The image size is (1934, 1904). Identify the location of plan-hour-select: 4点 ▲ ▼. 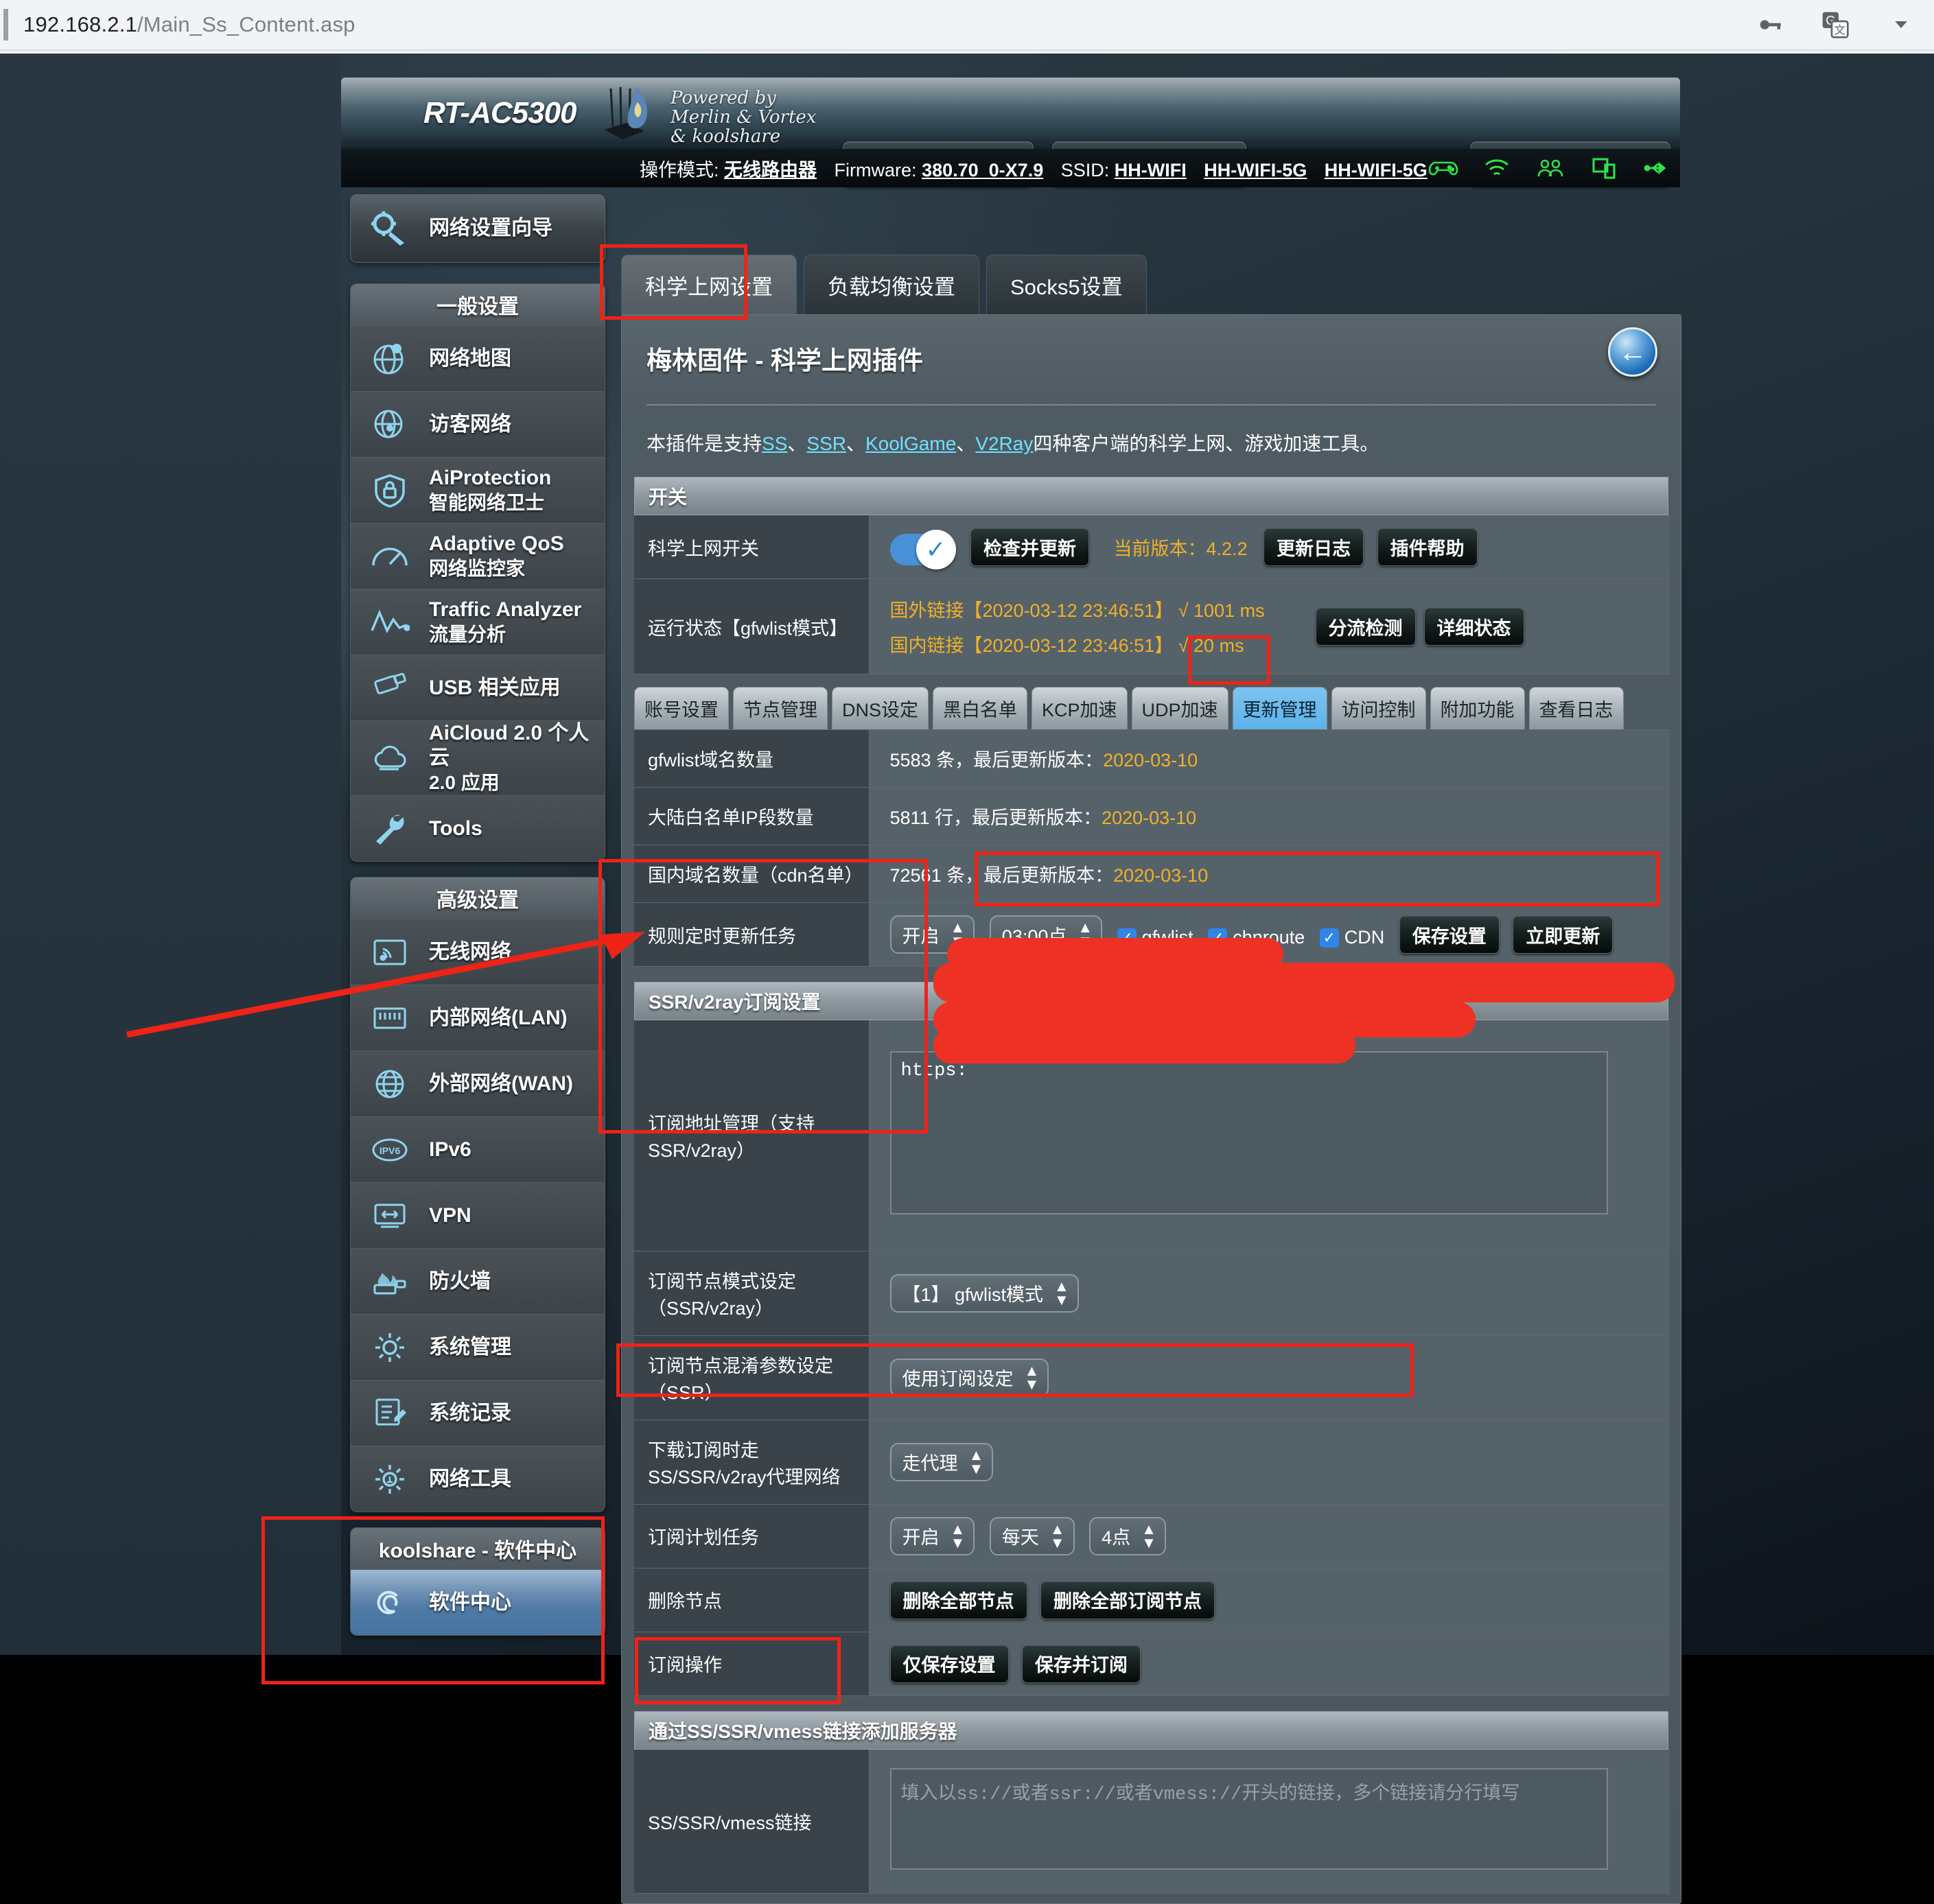
(1127, 1535).